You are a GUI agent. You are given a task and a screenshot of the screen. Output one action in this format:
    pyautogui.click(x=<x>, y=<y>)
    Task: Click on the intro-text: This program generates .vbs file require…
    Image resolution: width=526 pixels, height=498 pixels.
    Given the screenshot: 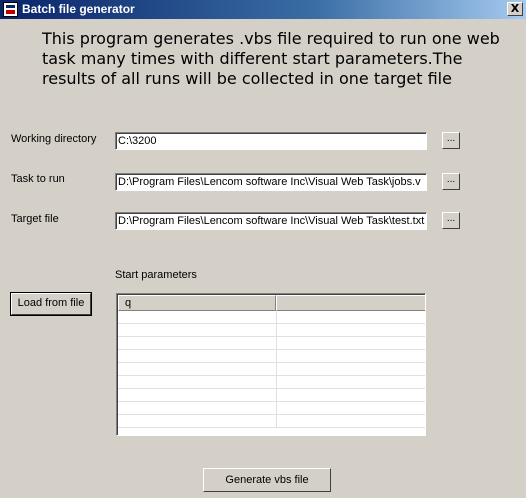 What is the action you would take?
    pyautogui.click(x=271, y=58)
    